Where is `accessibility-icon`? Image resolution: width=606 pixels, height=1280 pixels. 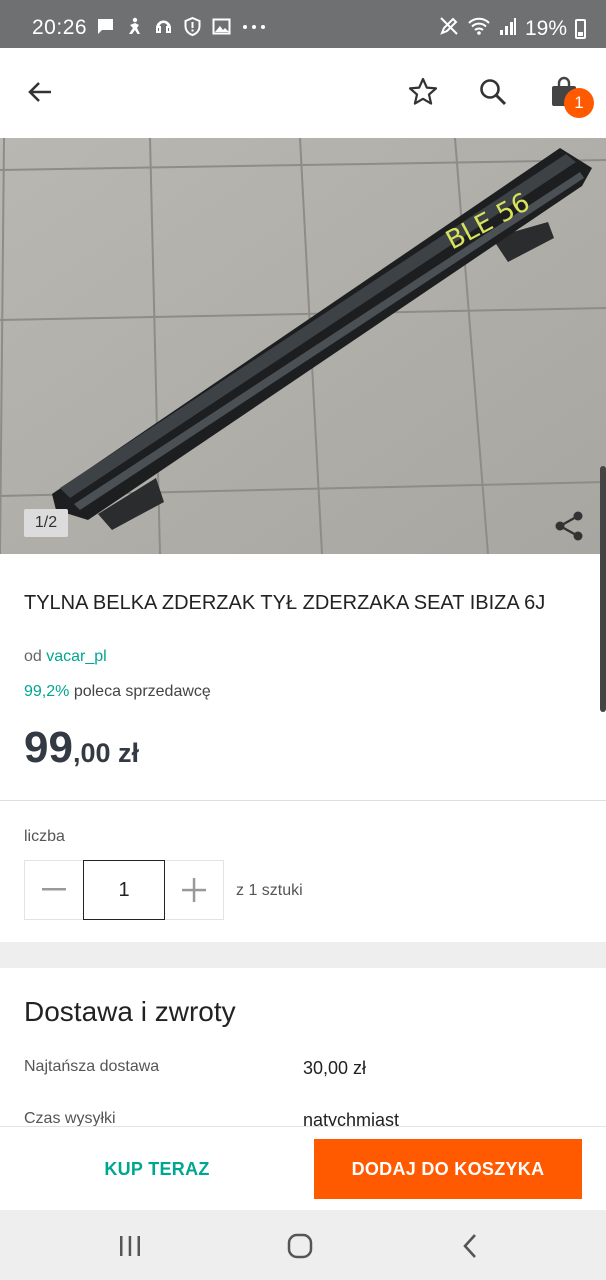
accessibility-icon is located at coordinates (134, 26).